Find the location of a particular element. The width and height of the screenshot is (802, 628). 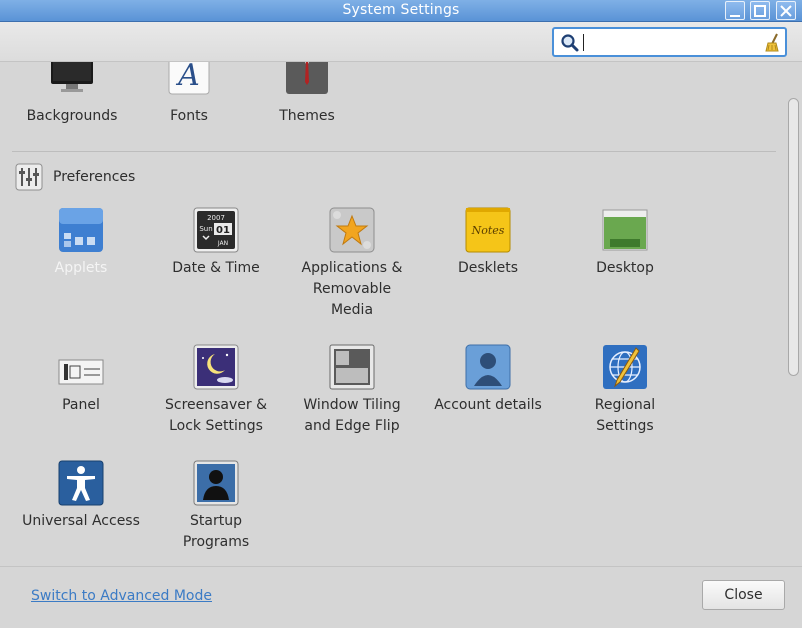

themes-suit-icon is located at coordinates (307, 78).